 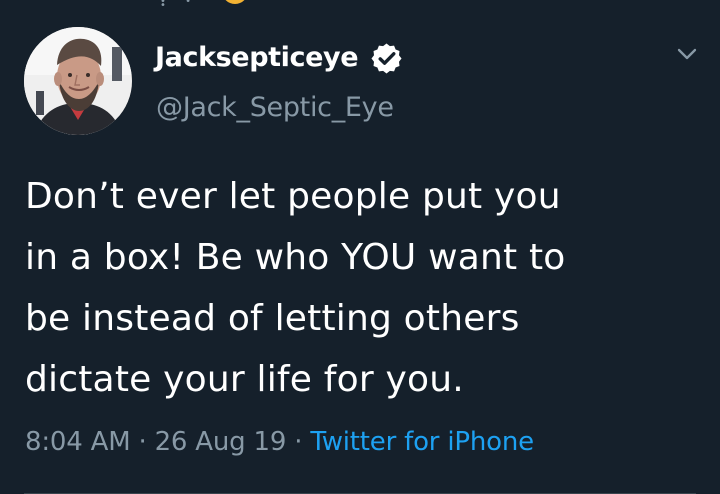 What do you see at coordinates (386, 58) in the screenshot?
I see `verified-badge-icon` at bounding box center [386, 58].